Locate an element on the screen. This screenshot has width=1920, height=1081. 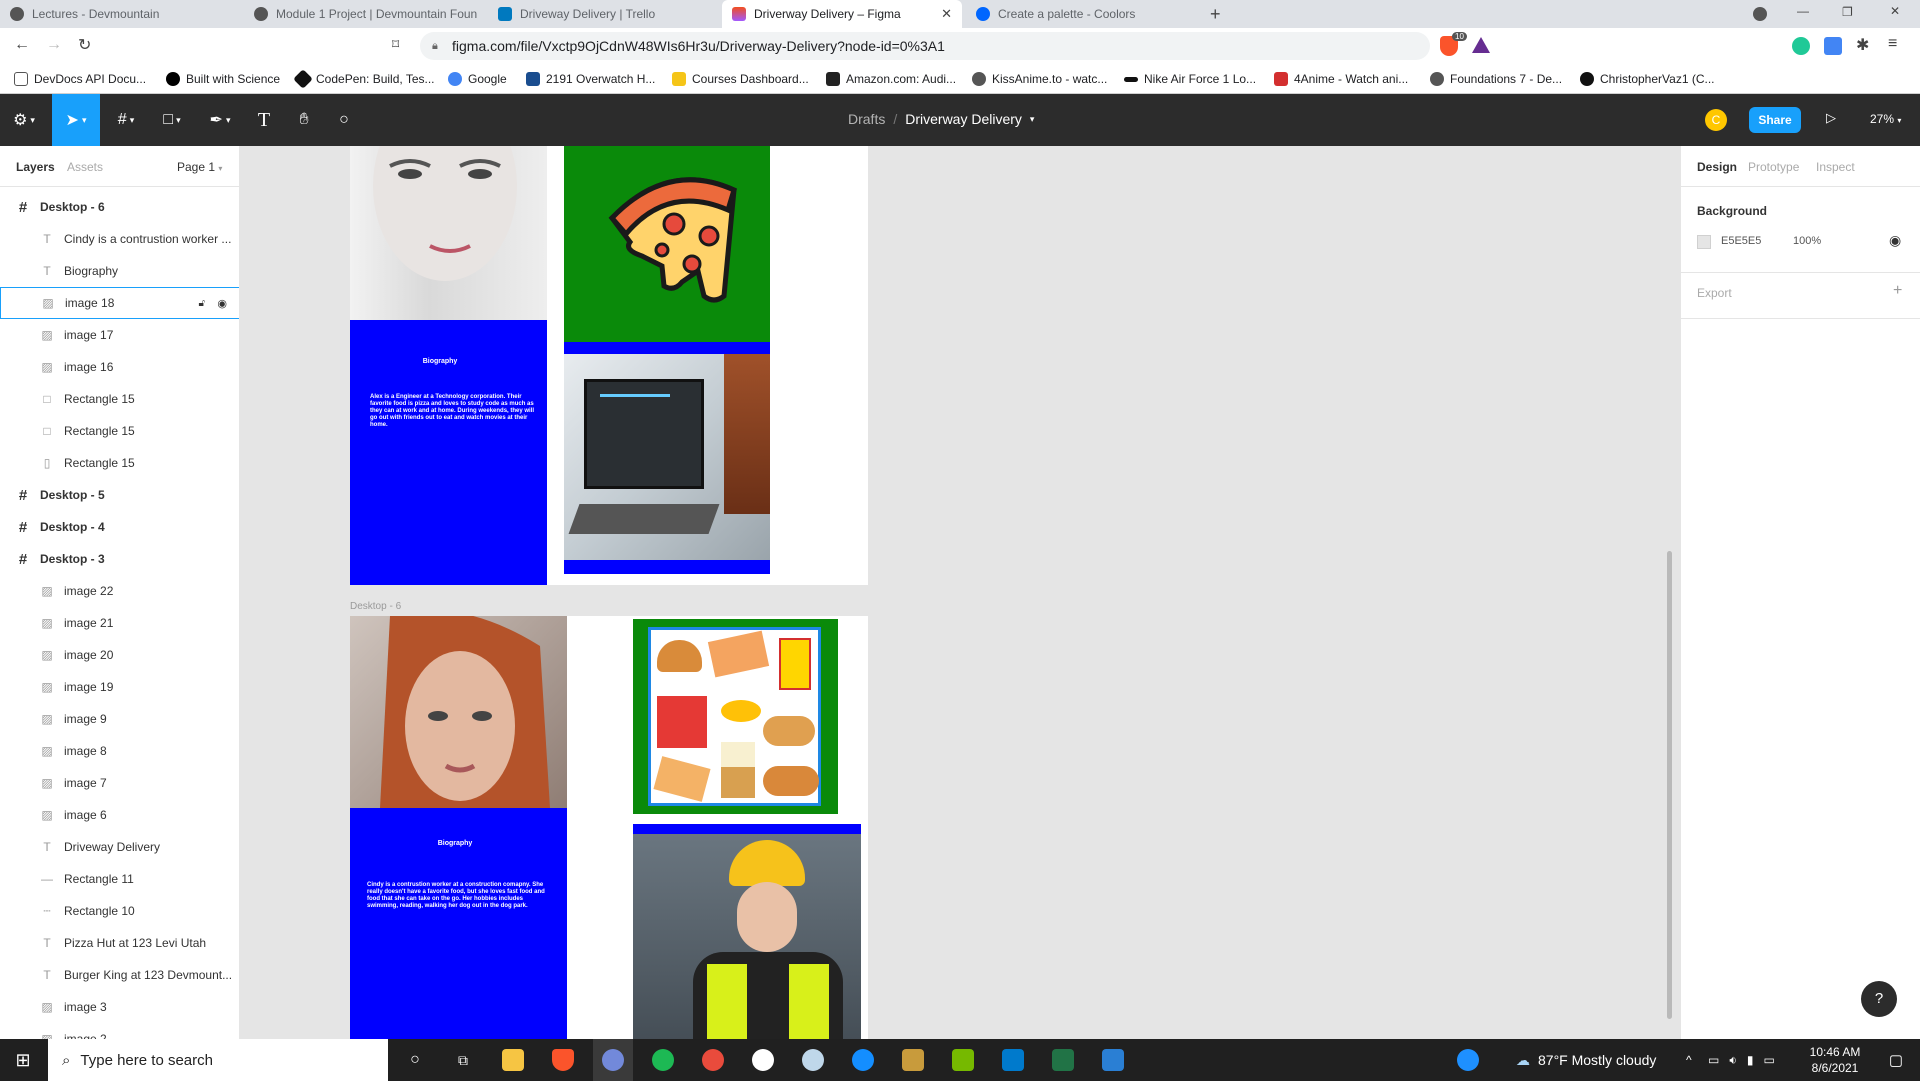
zoom-control: 27% ▾ is located at coordinates (1885, 119).